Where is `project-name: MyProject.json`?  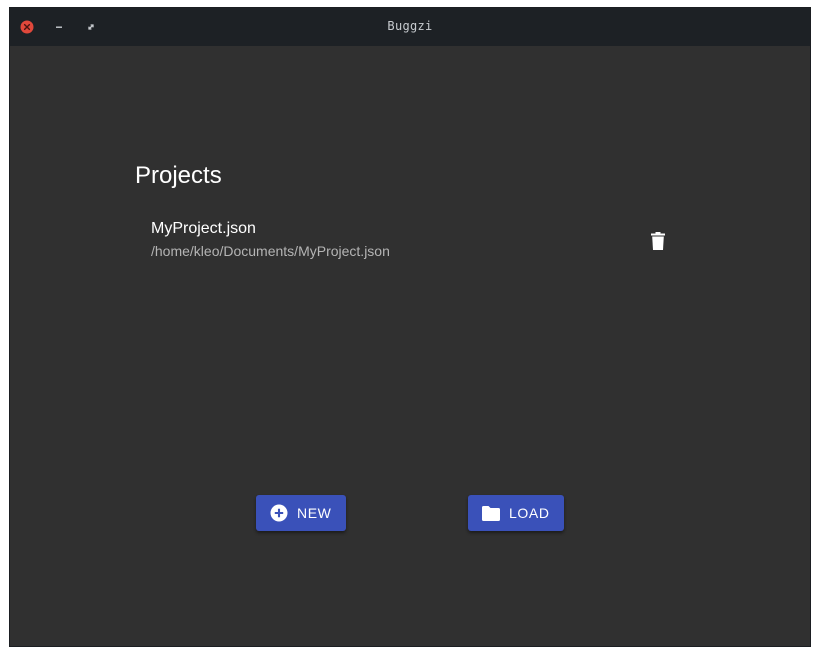
project-name: MyProject.json is located at coordinates (203, 228).